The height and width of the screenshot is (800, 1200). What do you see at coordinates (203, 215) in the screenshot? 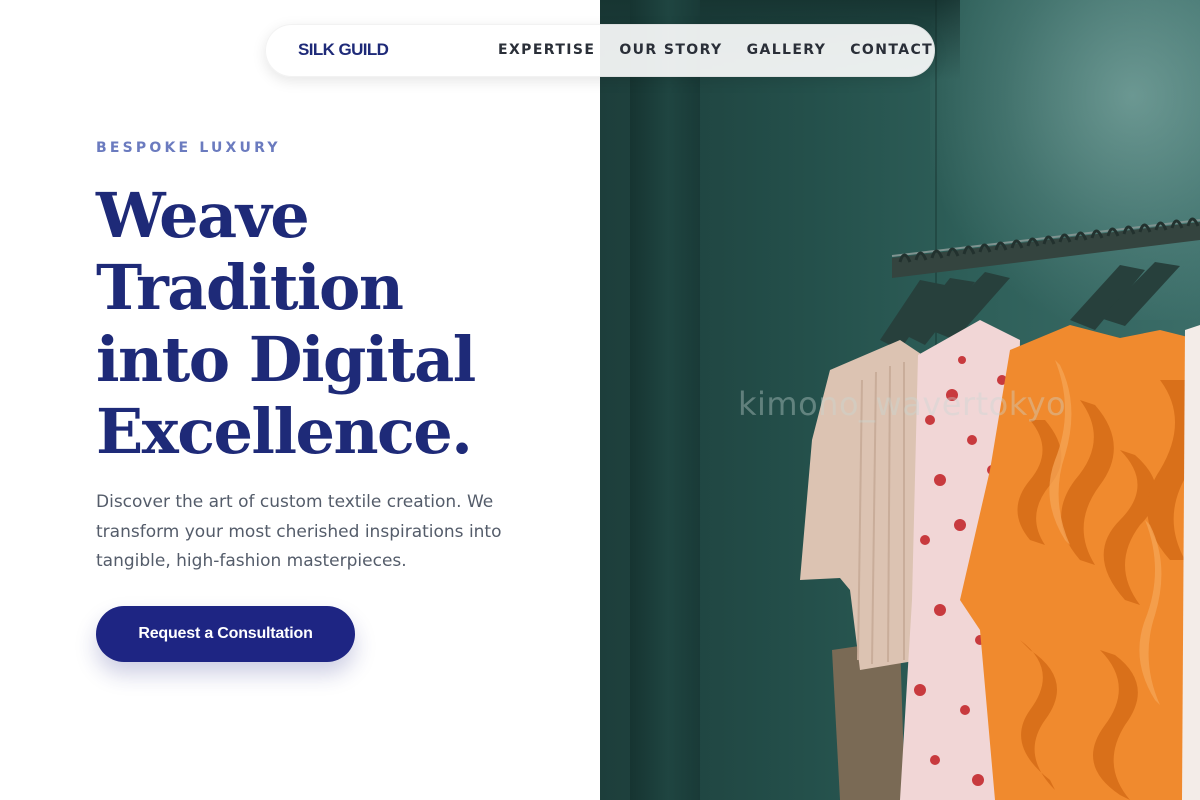
I see `headline-line: Weave` at bounding box center [203, 215].